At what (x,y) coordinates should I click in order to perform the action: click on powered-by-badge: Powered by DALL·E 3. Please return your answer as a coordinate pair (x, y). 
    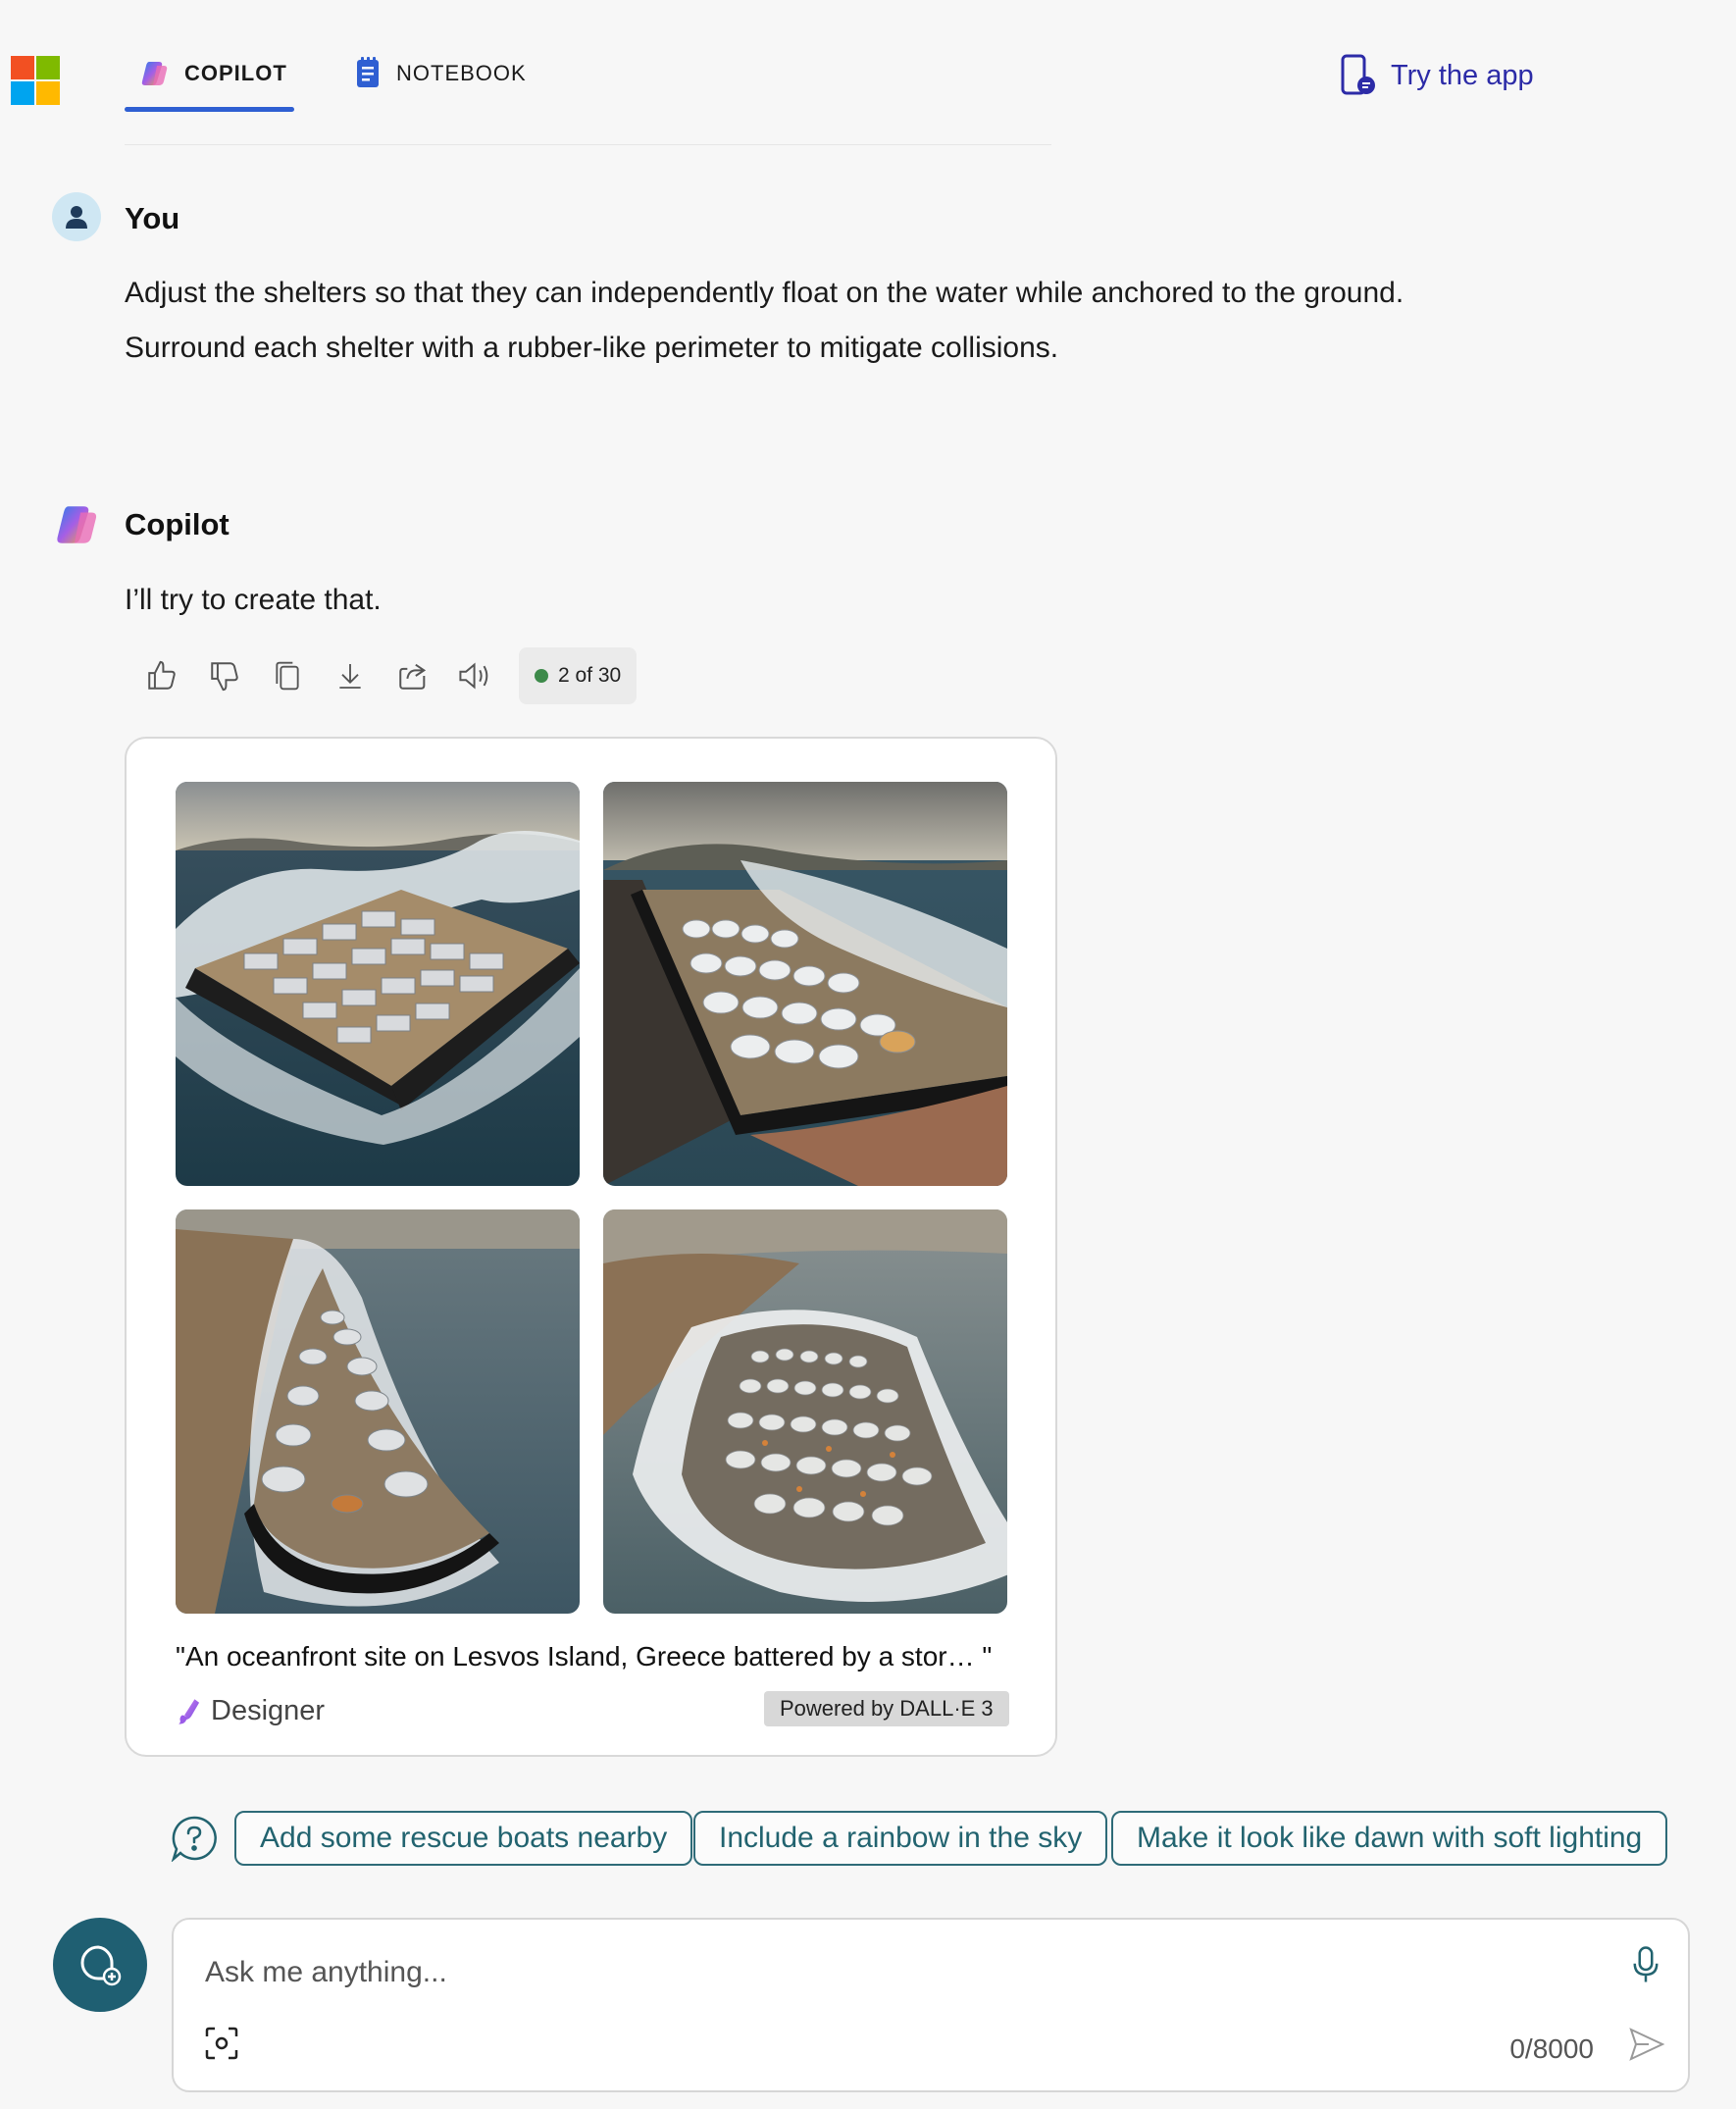
    Looking at the image, I should click on (887, 1708).